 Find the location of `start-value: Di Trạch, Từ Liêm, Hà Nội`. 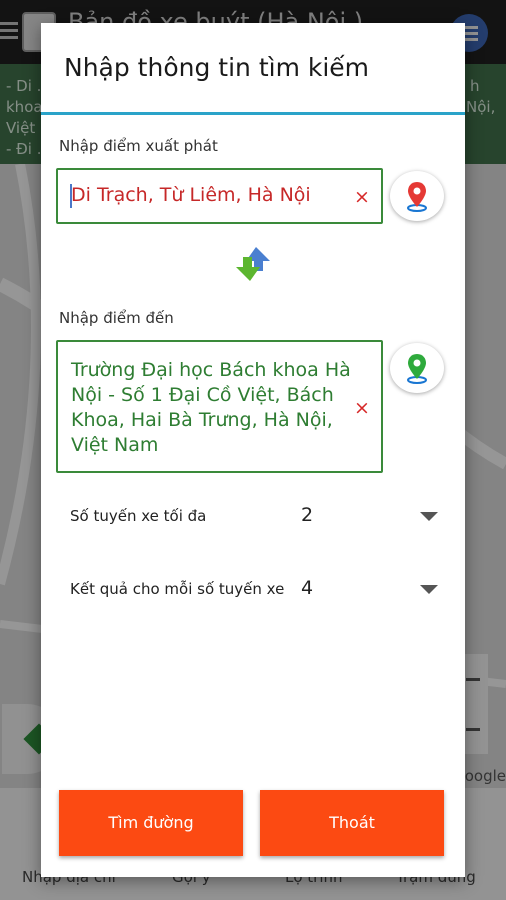

start-value: Di Trạch, Từ Liêm, Hà Nội is located at coordinates (191, 195).